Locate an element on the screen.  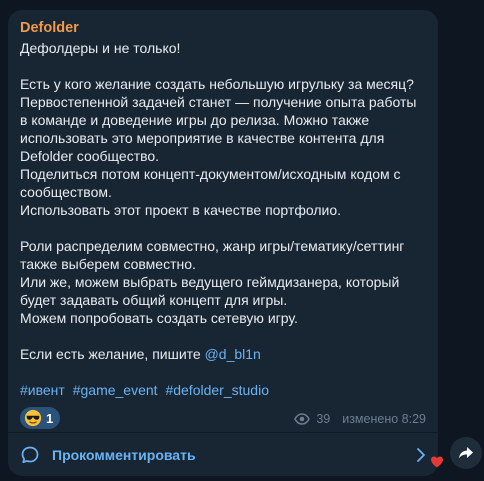
hashtag-list: #ивент #game_event #defolder_studio is located at coordinates (223, 390).